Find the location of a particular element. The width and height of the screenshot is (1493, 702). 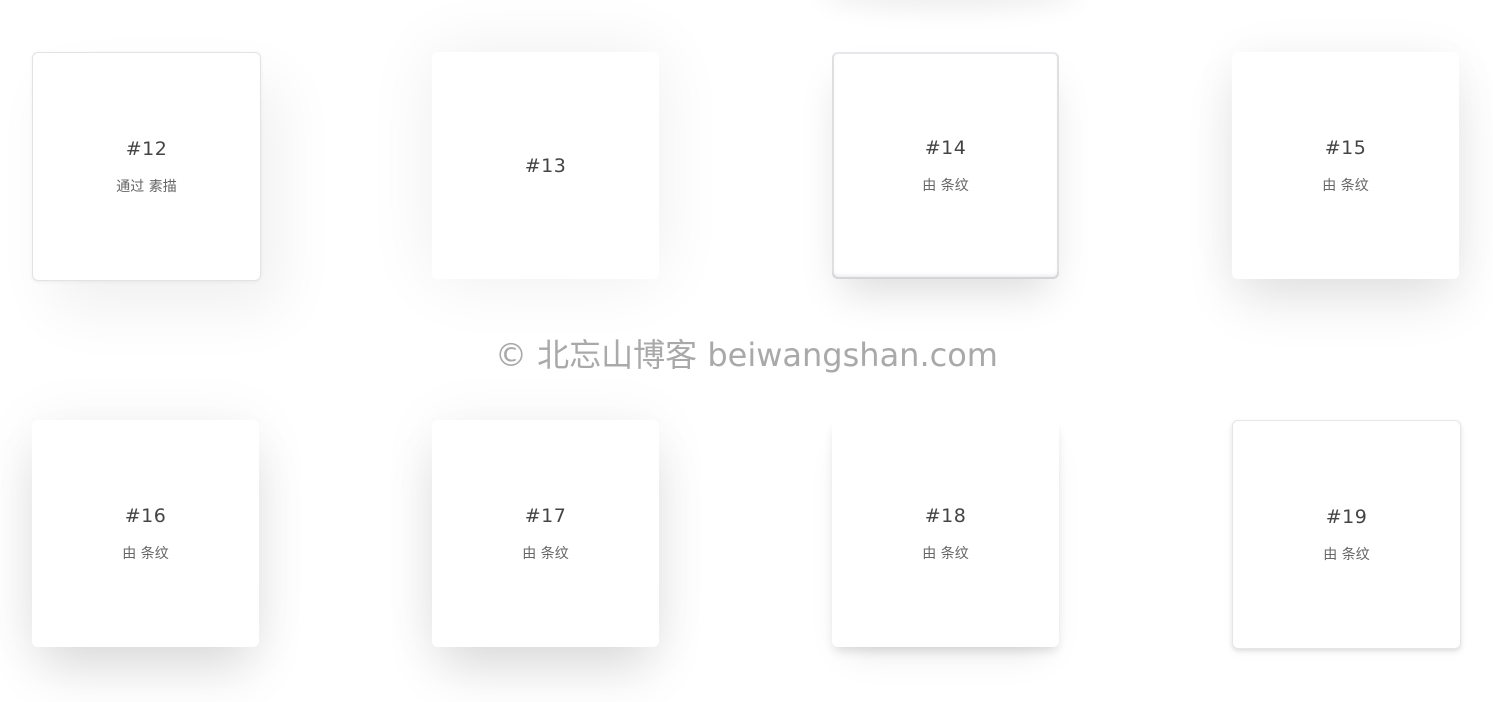

card-title: #16 is located at coordinates (145, 515).